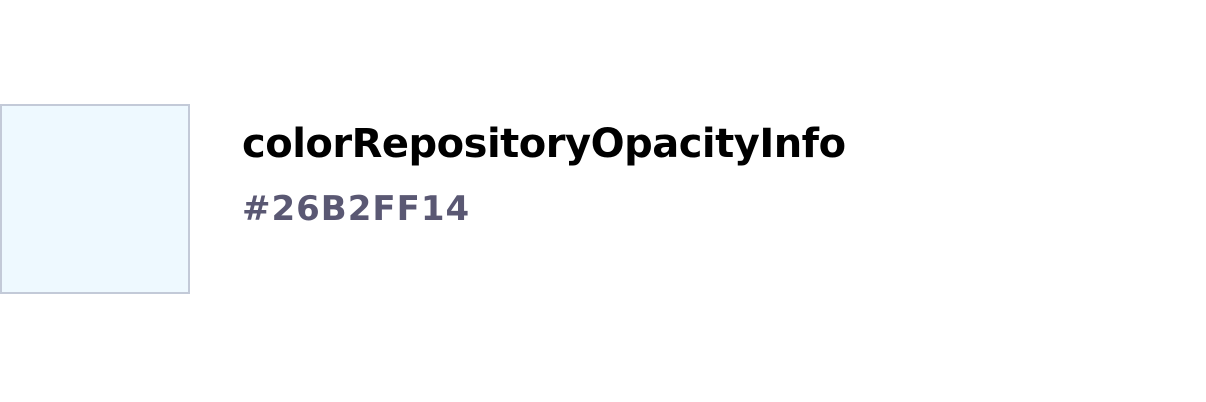  I want to click on token-hex-value: #26B2FF14, so click(356, 209).